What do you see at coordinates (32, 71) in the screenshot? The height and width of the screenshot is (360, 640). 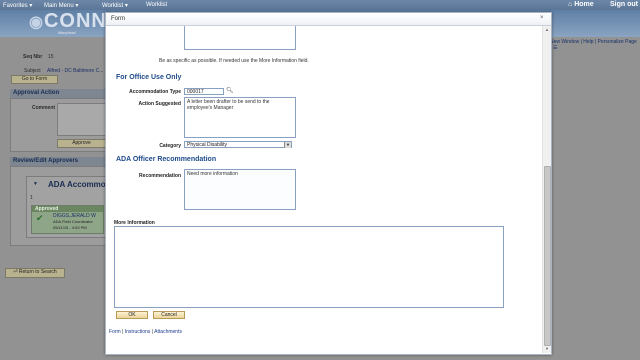 I see `subject-label: Subject` at bounding box center [32, 71].